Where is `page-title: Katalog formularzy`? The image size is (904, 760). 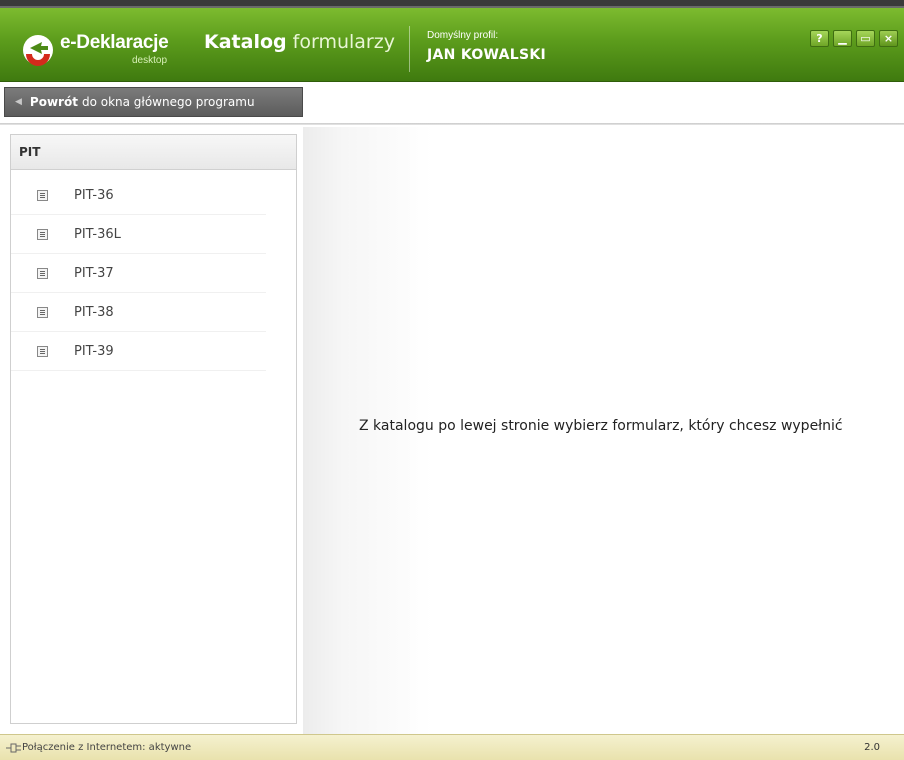
page-title: Katalog formularzy is located at coordinates (299, 42).